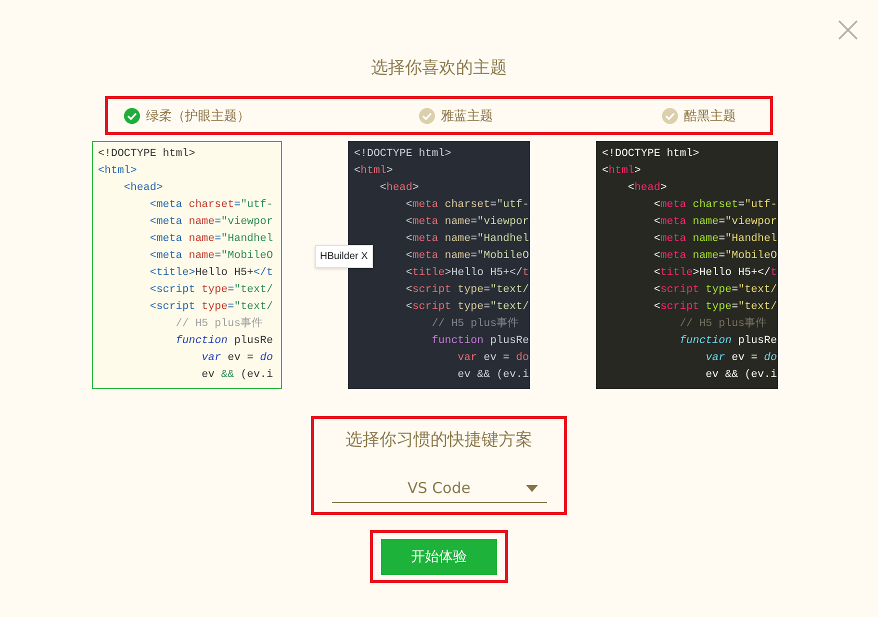 The height and width of the screenshot is (617, 878). I want to click on dropdown: VS Code, so click(439, 488).